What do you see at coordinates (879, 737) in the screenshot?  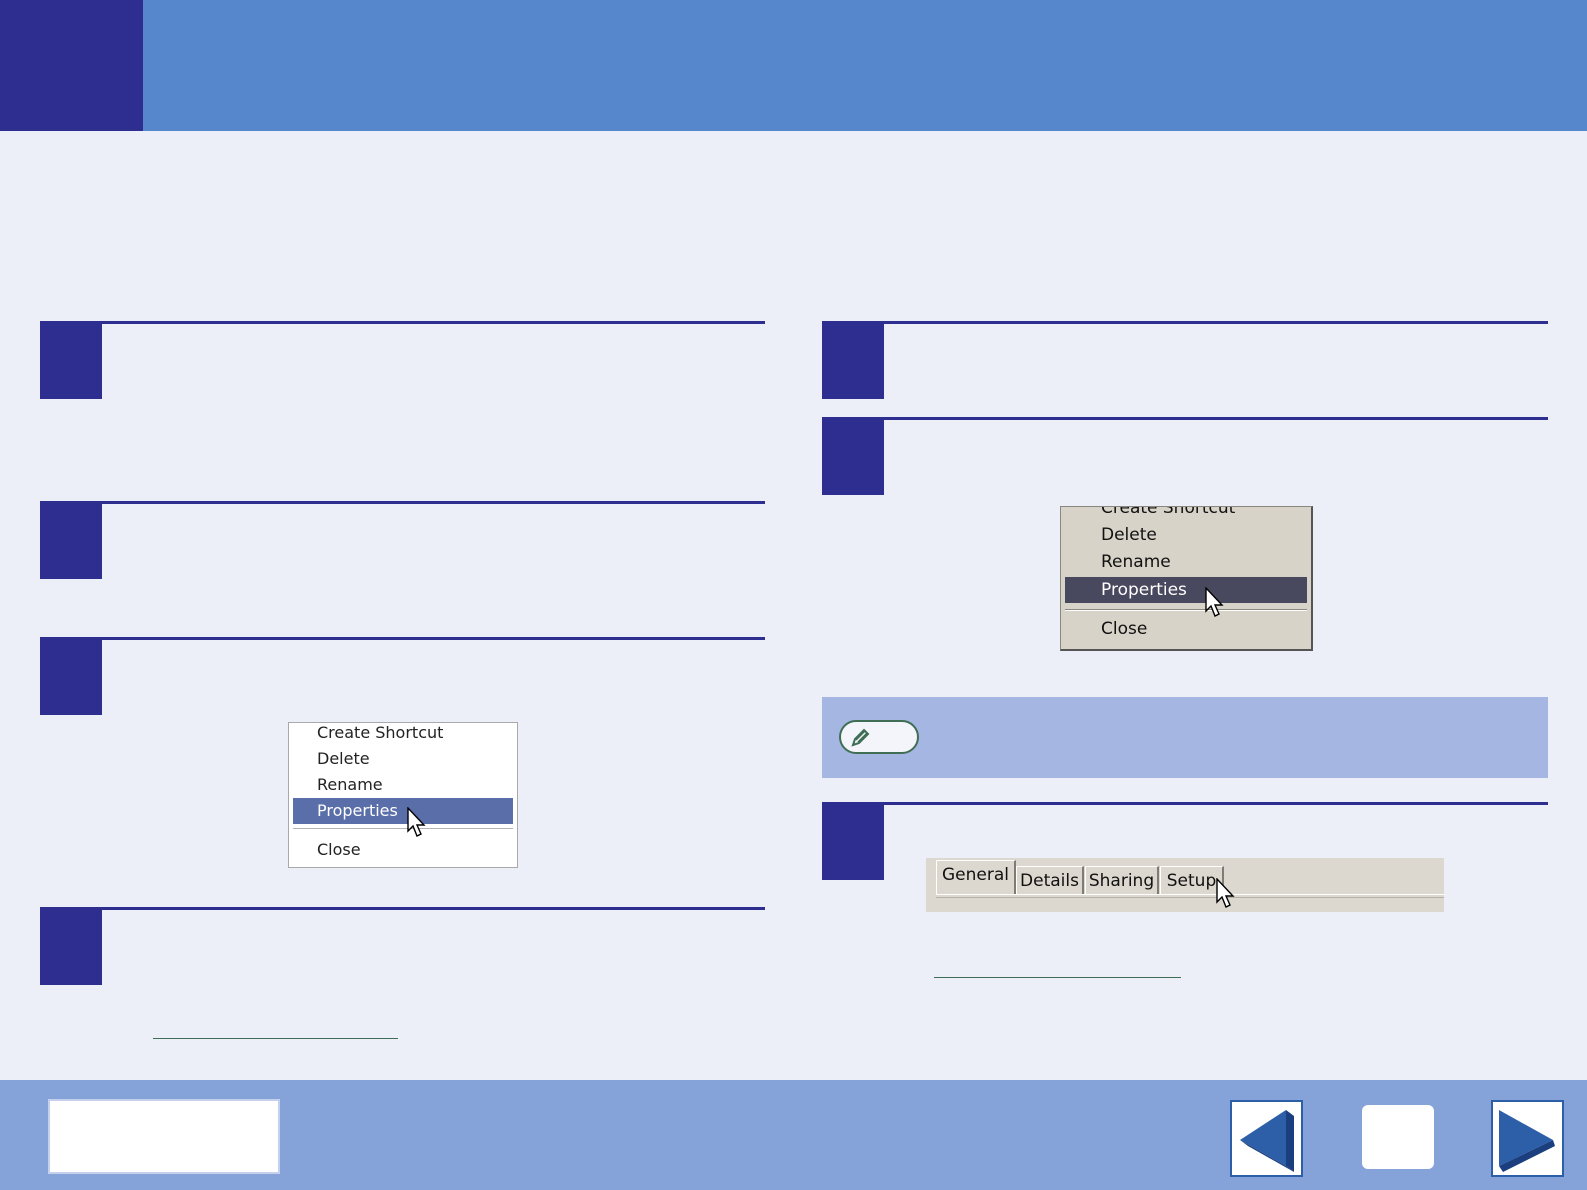 I see `note-badge` at bounding box center [879, 737].